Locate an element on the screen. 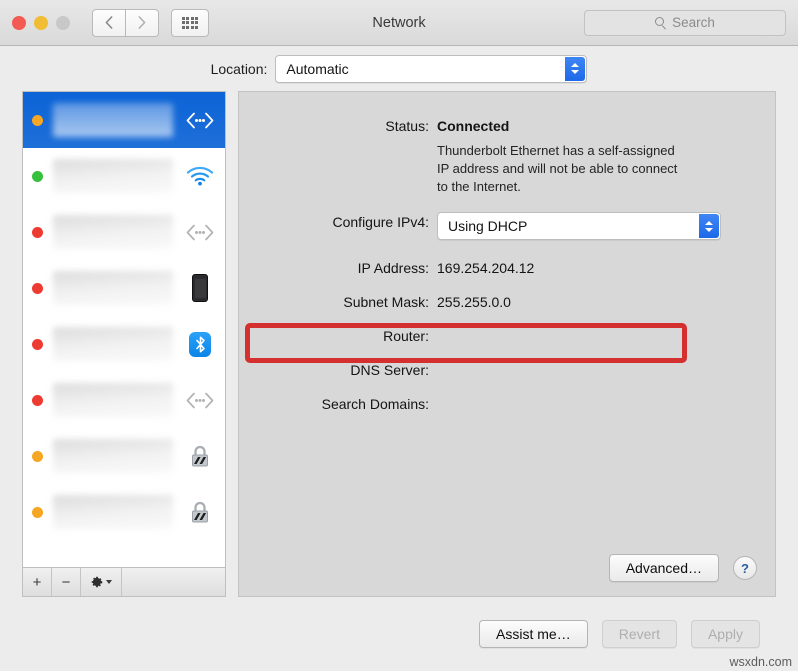 The height and width of the screenshot is (671, 798). detail-field-row: IP Address: 169.254.204.12 is located at coordinates (495, 268).